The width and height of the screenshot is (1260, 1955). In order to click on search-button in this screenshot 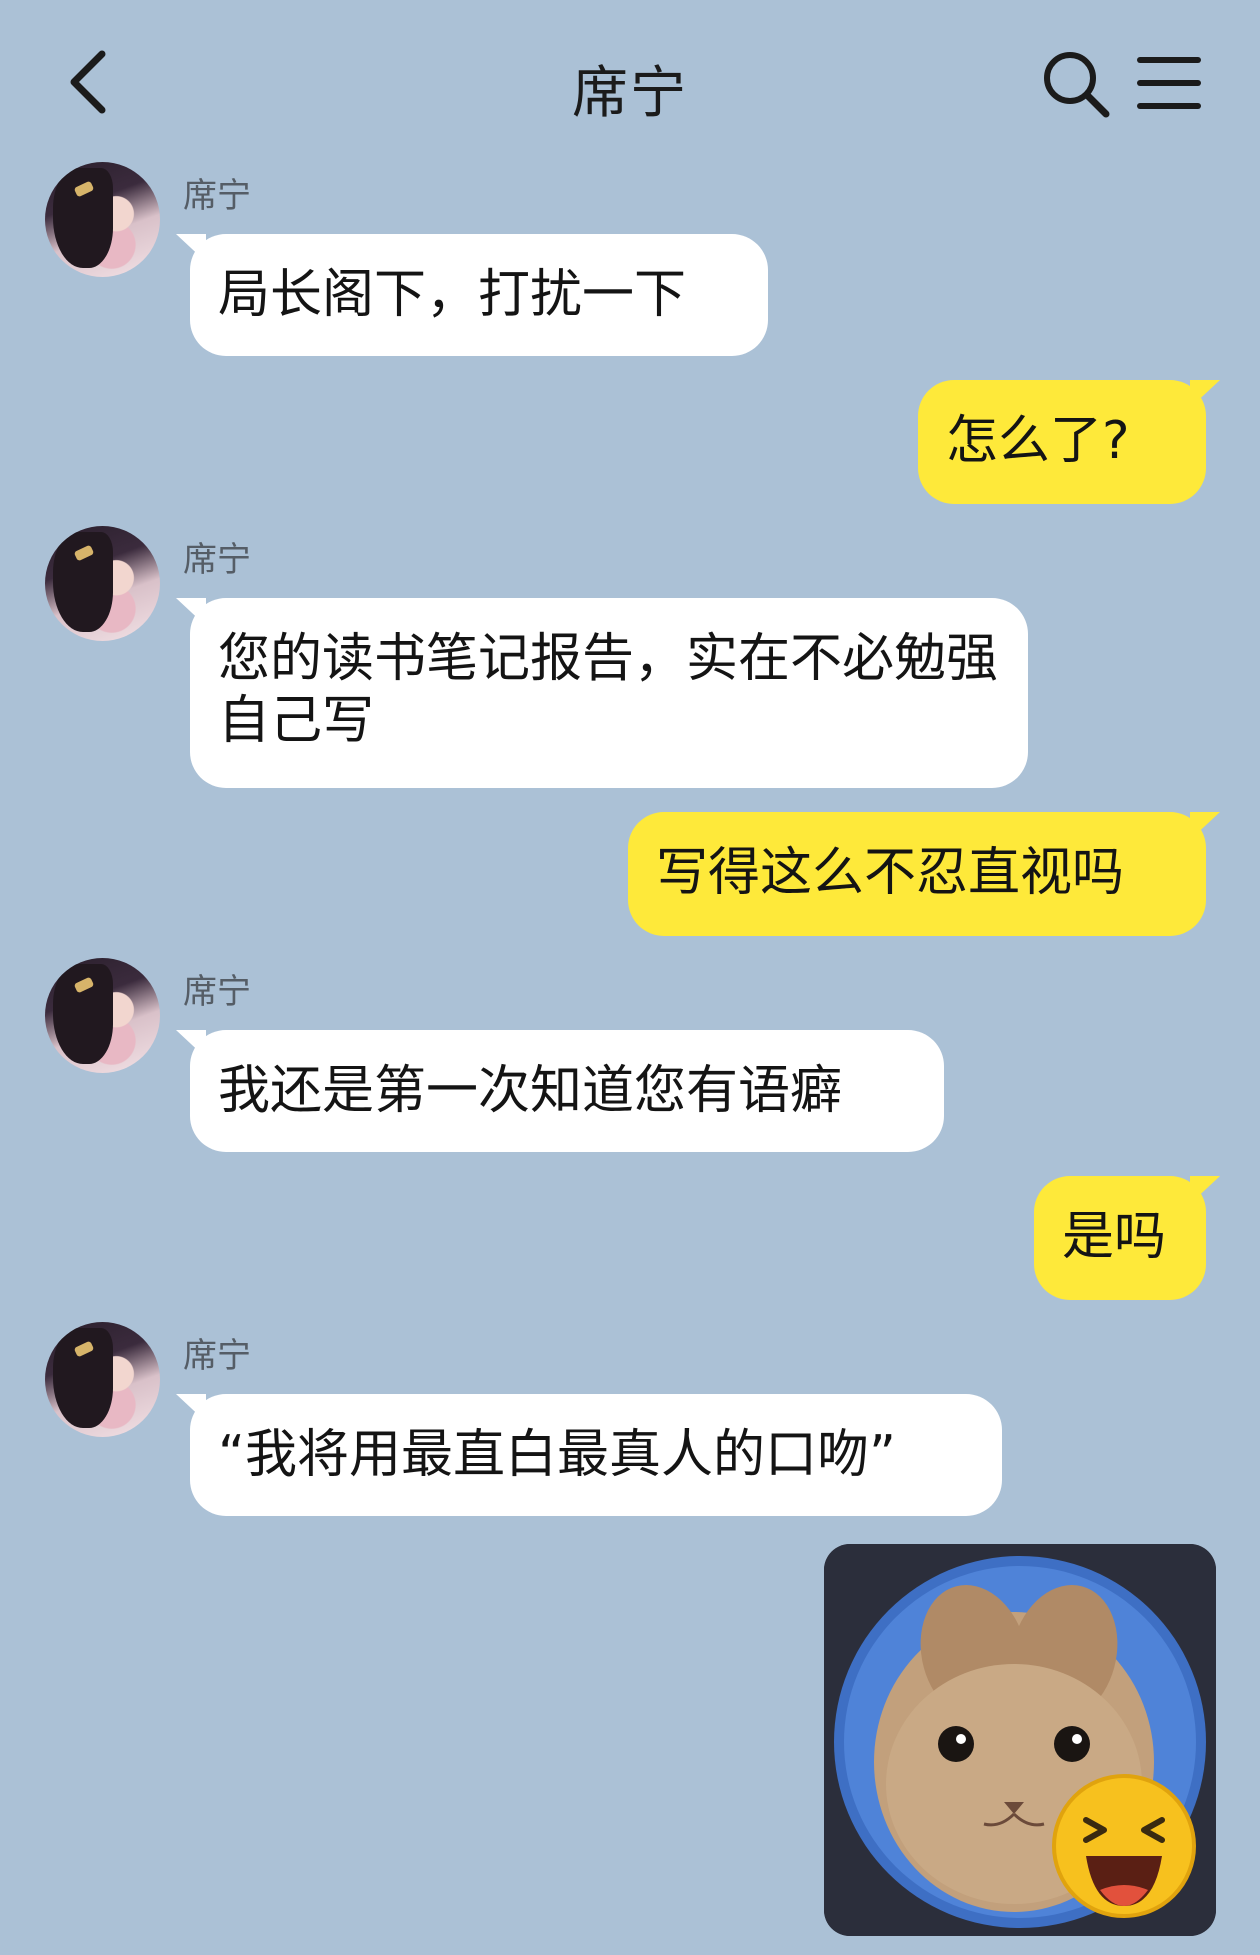, I will do `click(1076, 84)`.